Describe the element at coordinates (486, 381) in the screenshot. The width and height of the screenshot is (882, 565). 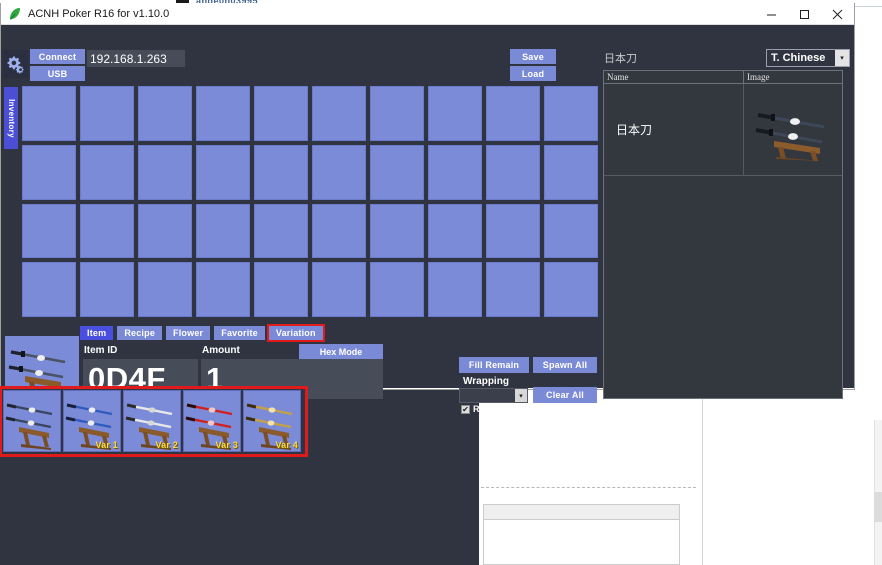
I see `wrapping-label: Wrapping` at that location.